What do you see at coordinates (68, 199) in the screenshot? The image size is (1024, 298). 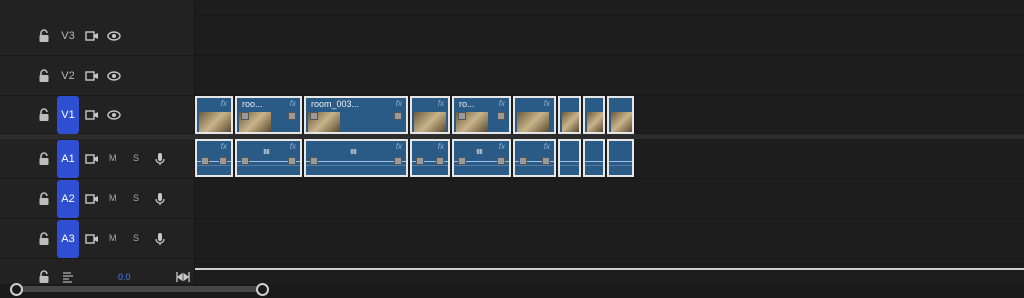 I see `track-label-a2: A2` at bounding box center [68, 199].